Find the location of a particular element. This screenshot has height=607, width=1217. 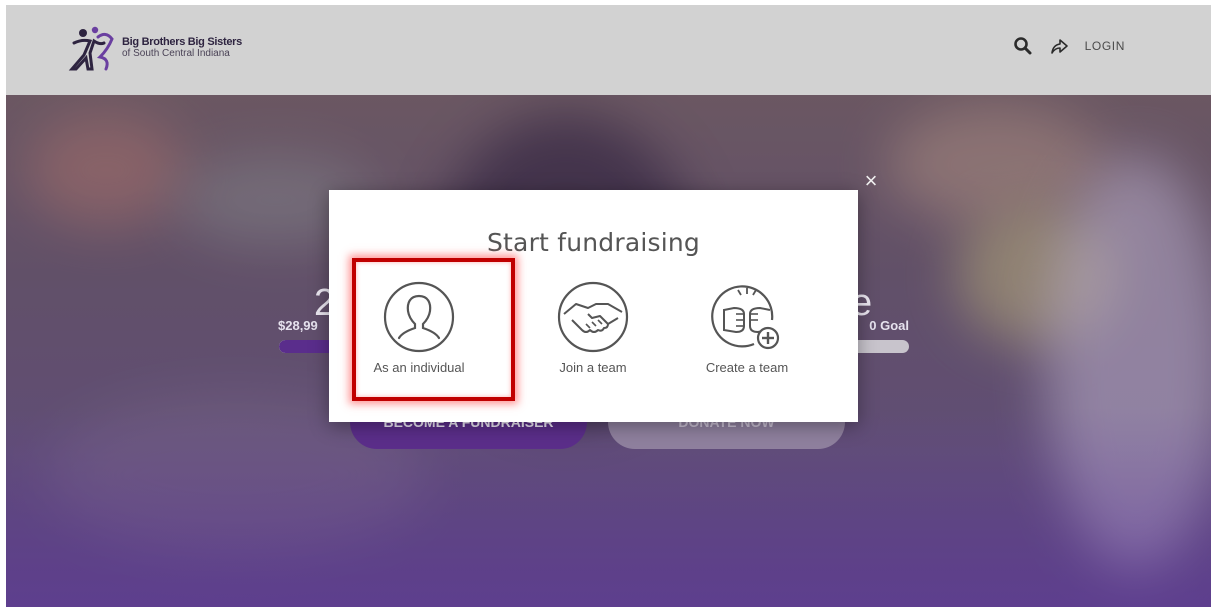

amount-raised: $28,99 is located at coordinates (298, 325).